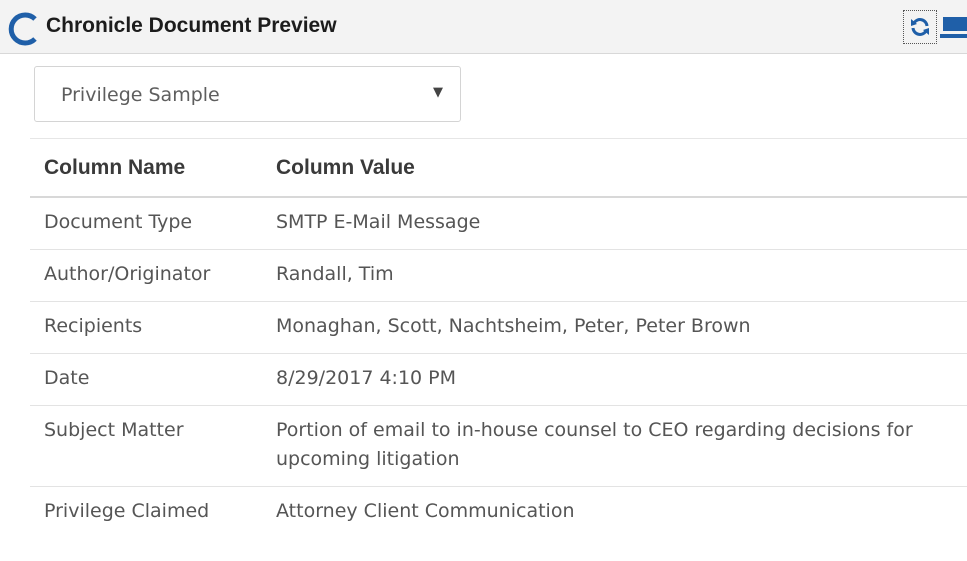 The height and width of the screenshot is (561, 967). What do you see at coordinates (621, 168) in the screenshot?
I see `column-header-value: Column Value` at bounding box center [621, 168].